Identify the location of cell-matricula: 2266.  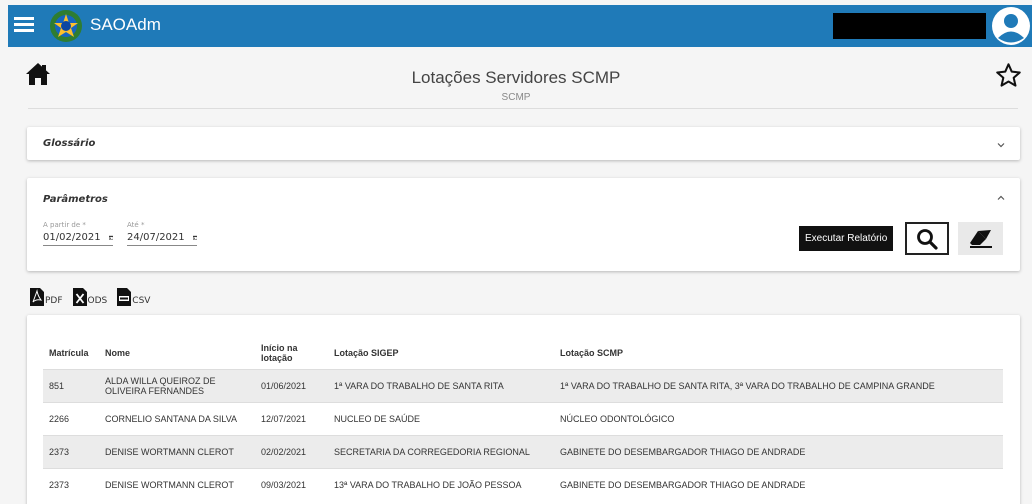
(71, 418).